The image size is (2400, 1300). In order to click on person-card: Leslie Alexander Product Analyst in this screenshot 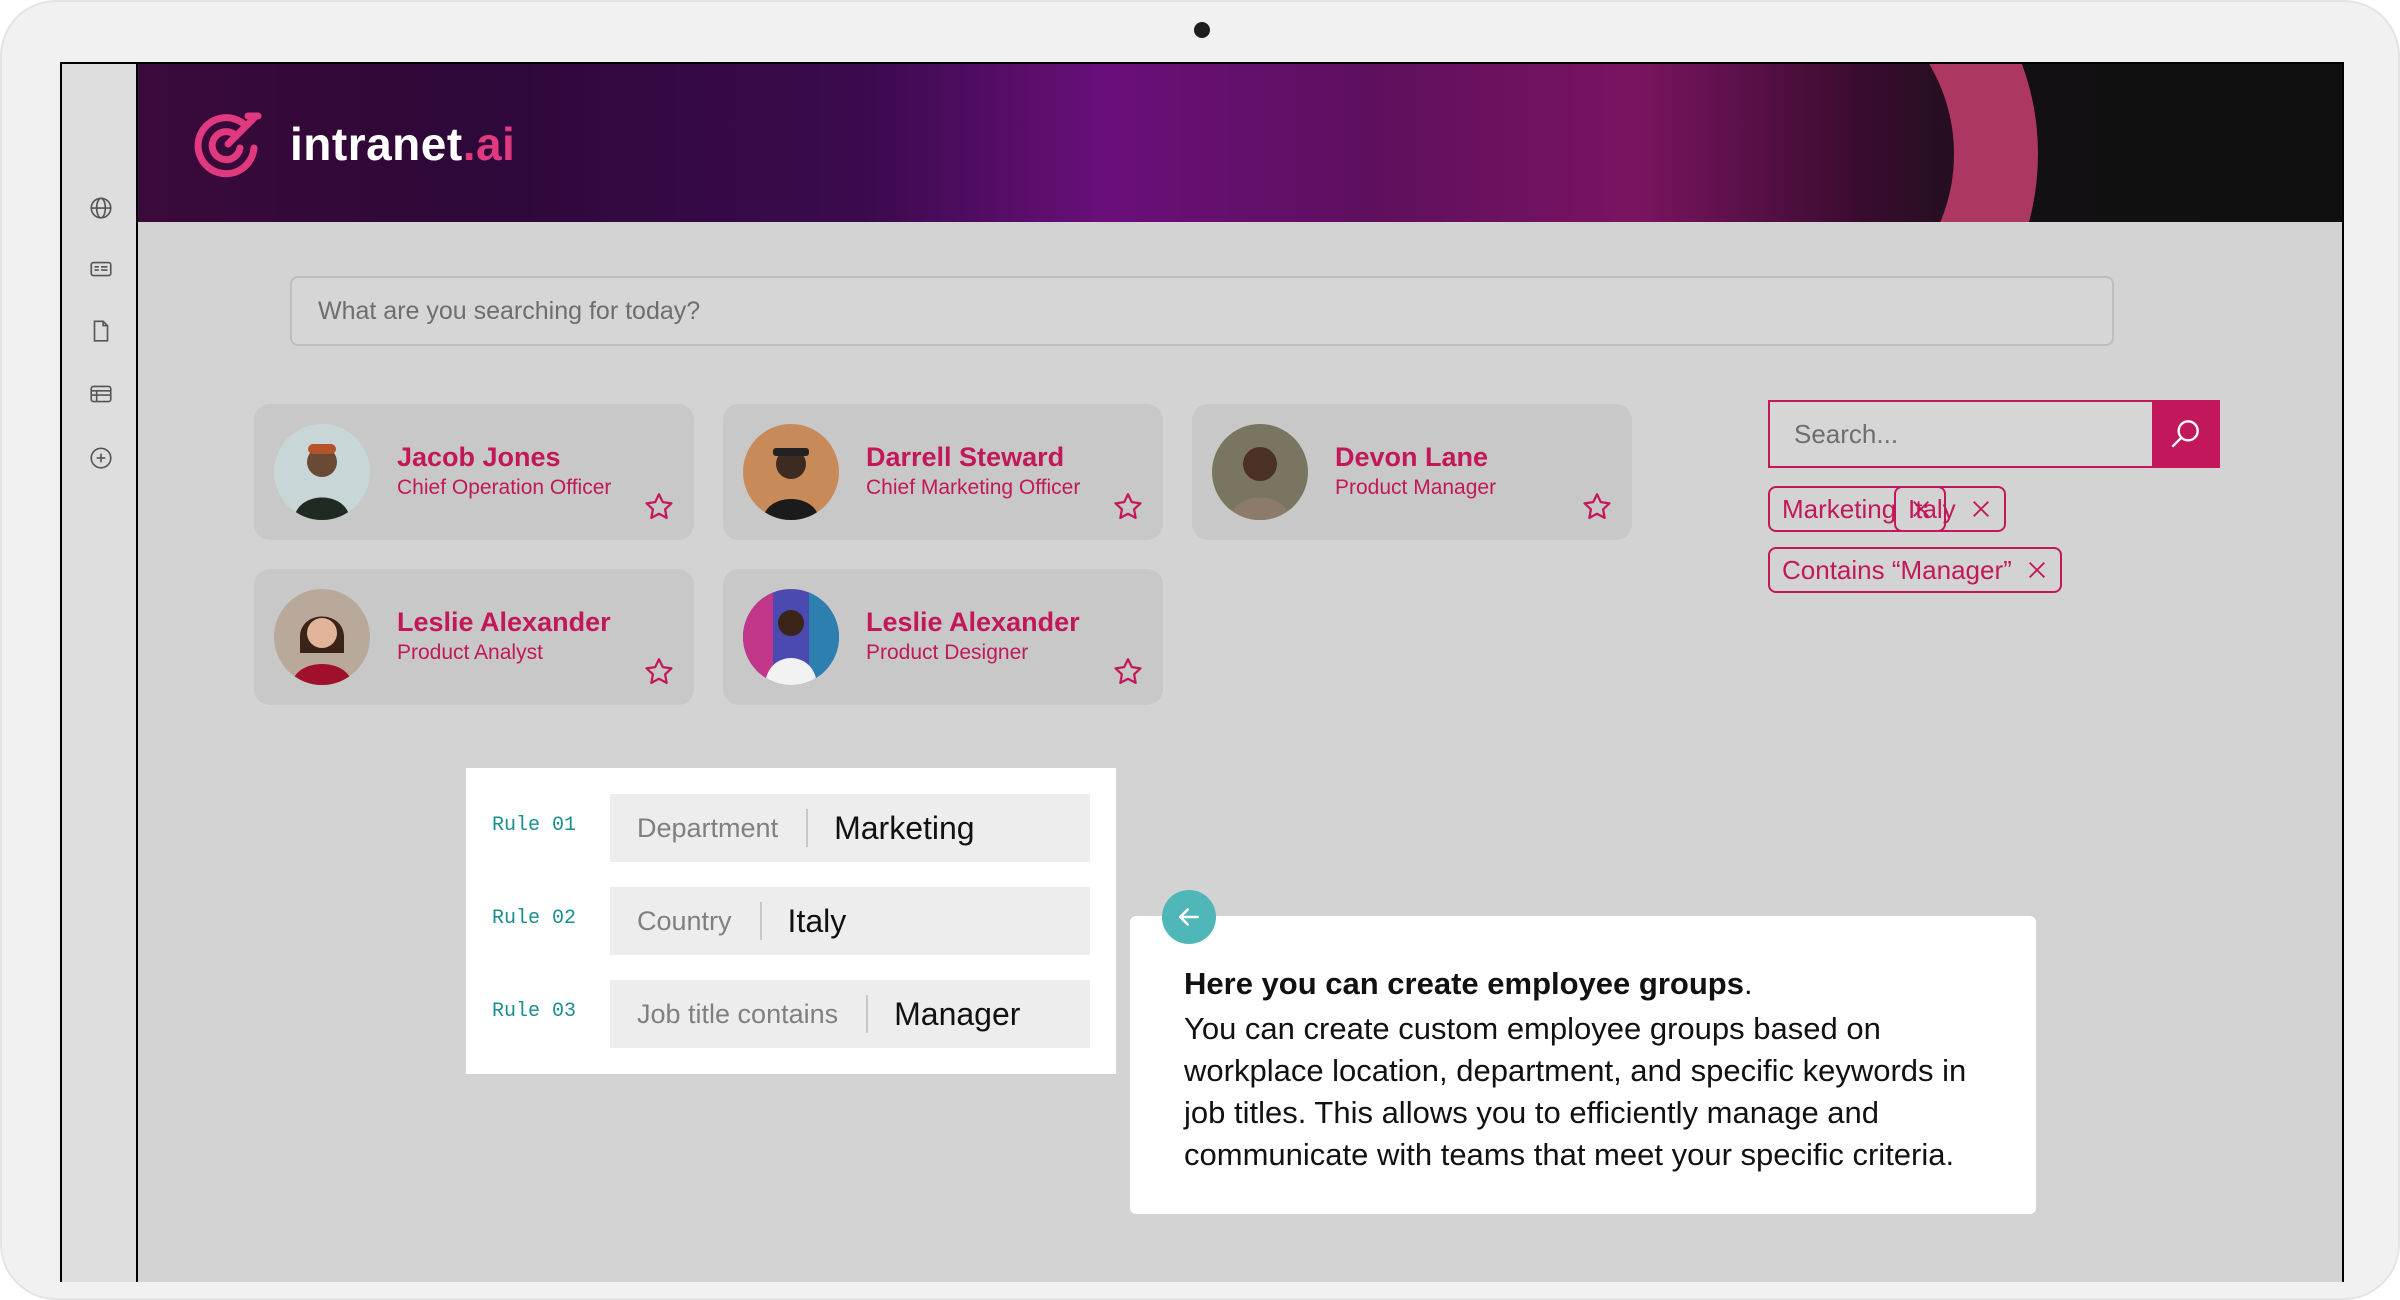, I will do `click(474, 637)`.